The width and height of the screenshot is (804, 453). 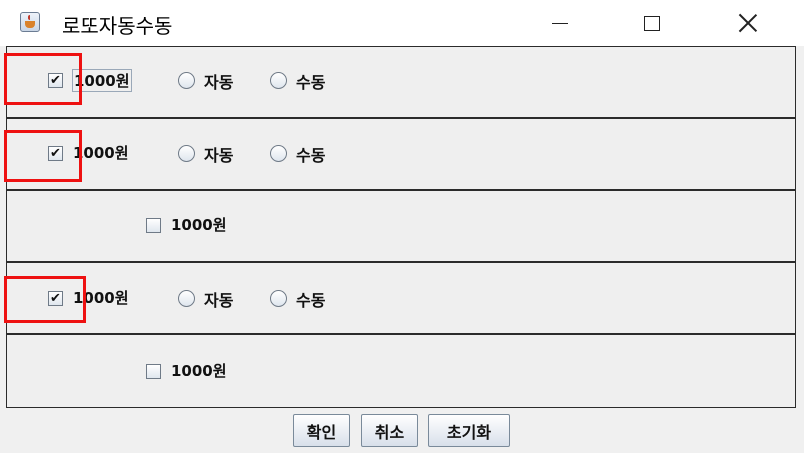 What do you see at coordinates (402, 23) in the screenshot?
I see `title-bar: 로또자동수동` at bounding box center [402, 23].